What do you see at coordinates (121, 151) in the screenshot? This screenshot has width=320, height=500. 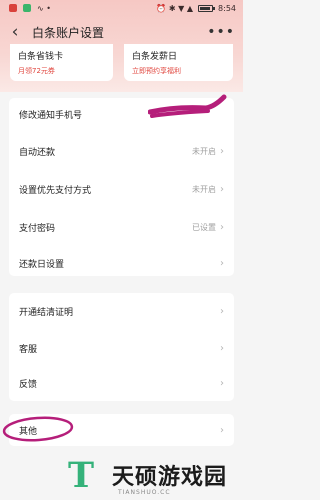 I see `settings-row-auto-repay: 自动还款 未开启 ›` at bounding box center [121, 151].